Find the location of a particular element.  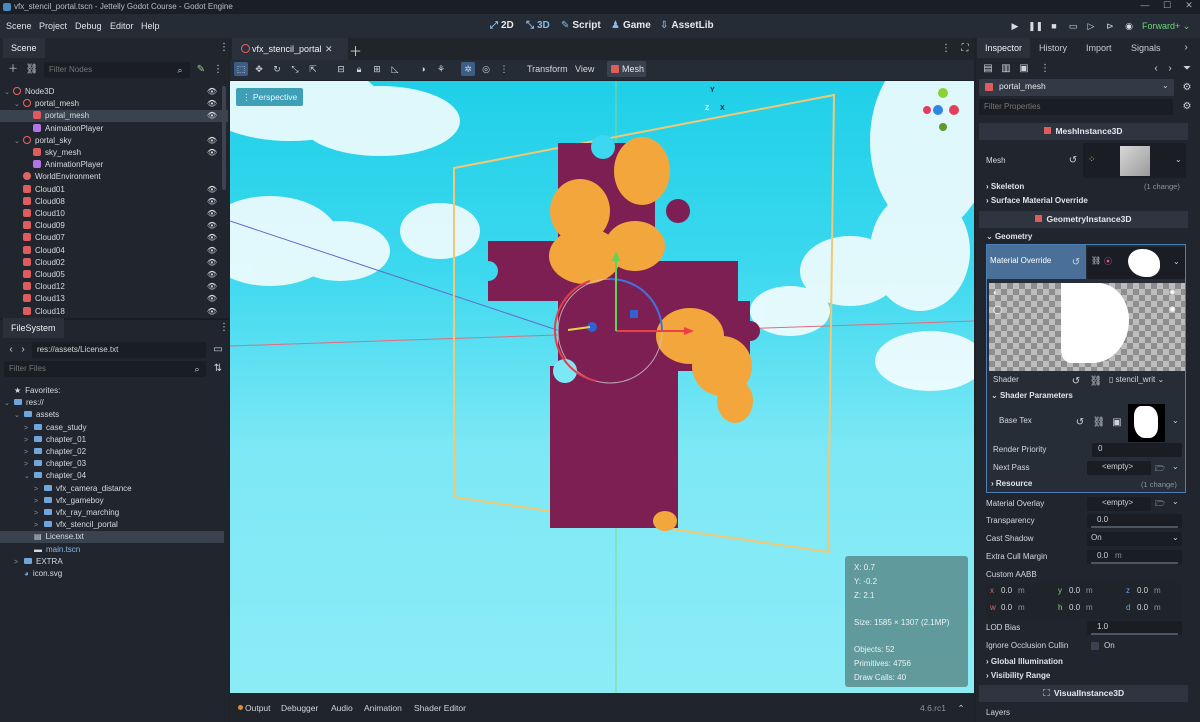

file-item: > vfx_ray_marching is located at coordinates (112, 513).